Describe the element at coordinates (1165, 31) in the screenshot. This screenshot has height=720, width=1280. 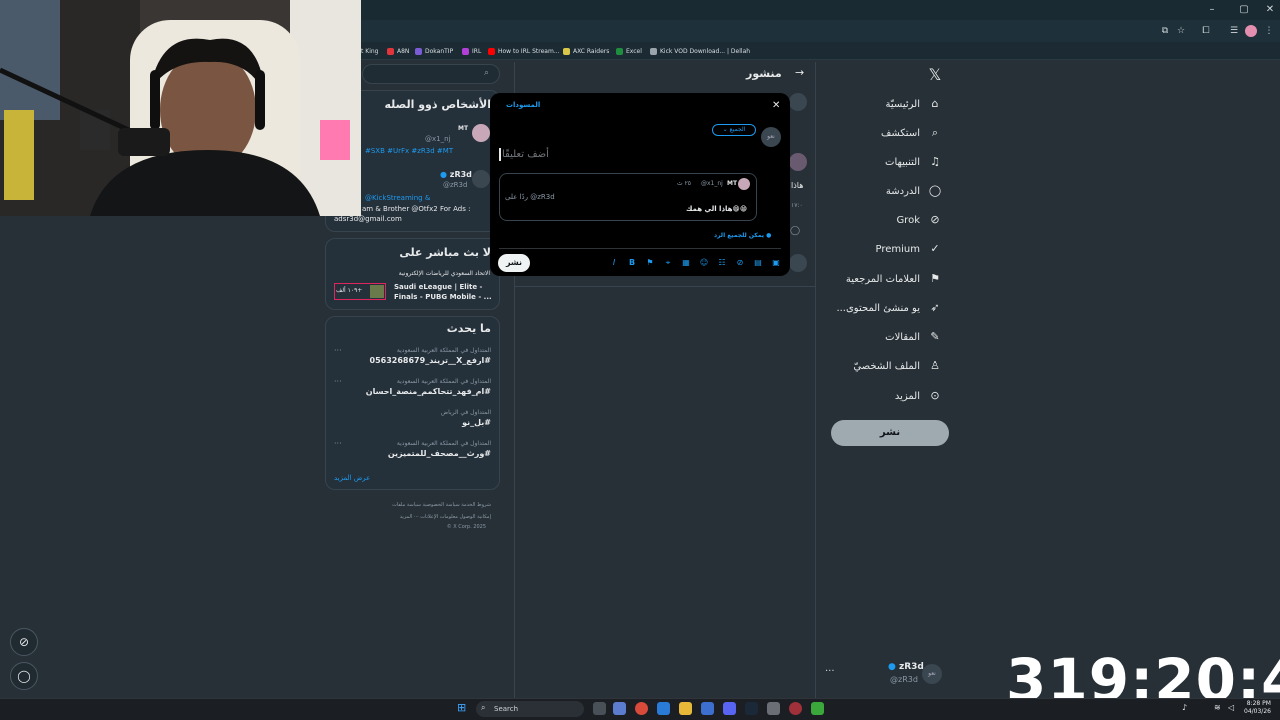
I see `cast-icon: ⧉` at that location.